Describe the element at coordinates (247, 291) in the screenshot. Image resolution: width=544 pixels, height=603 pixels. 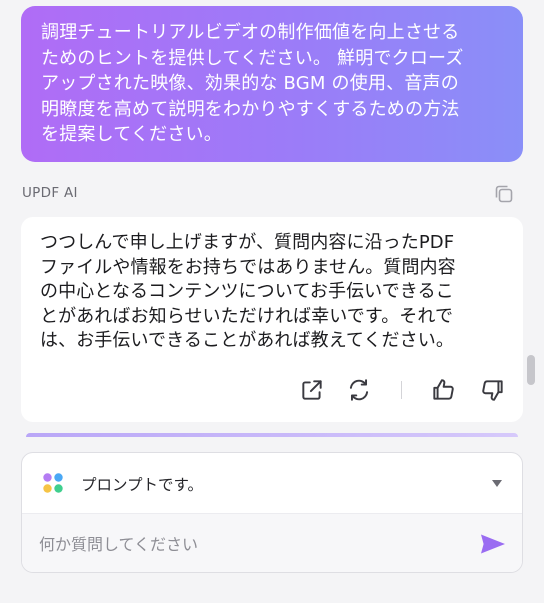
I see `assistant-message-line: の中心となるコンテンツについてお手伝いできるこ` at that location.